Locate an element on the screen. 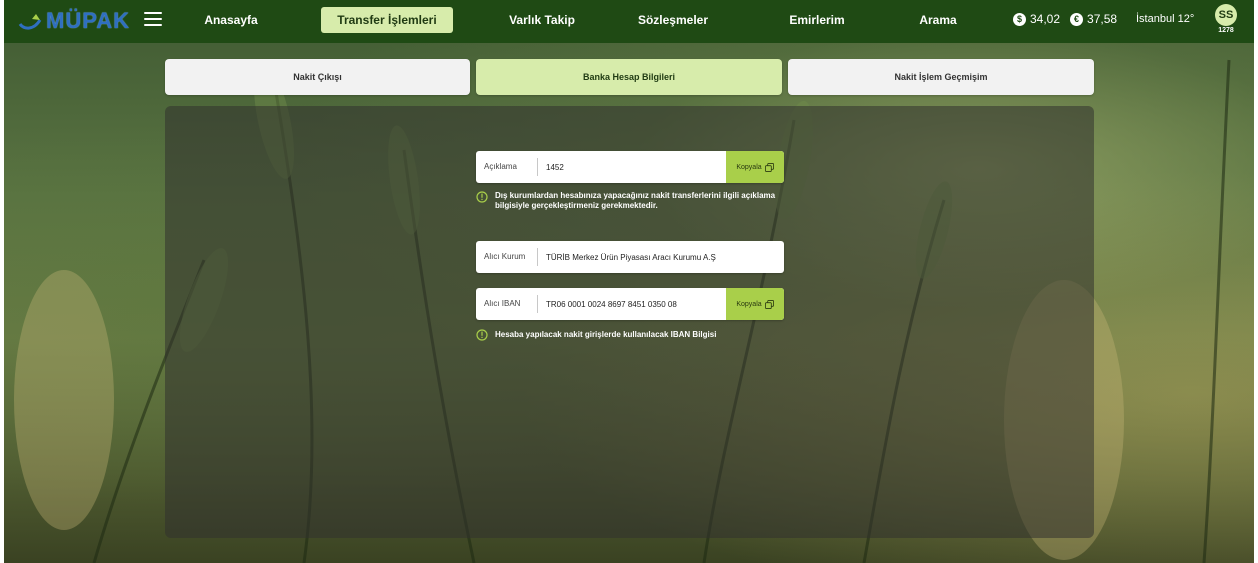 The image size is (1258, 563). euro-icon: € is located at coordinates (1077, 19).